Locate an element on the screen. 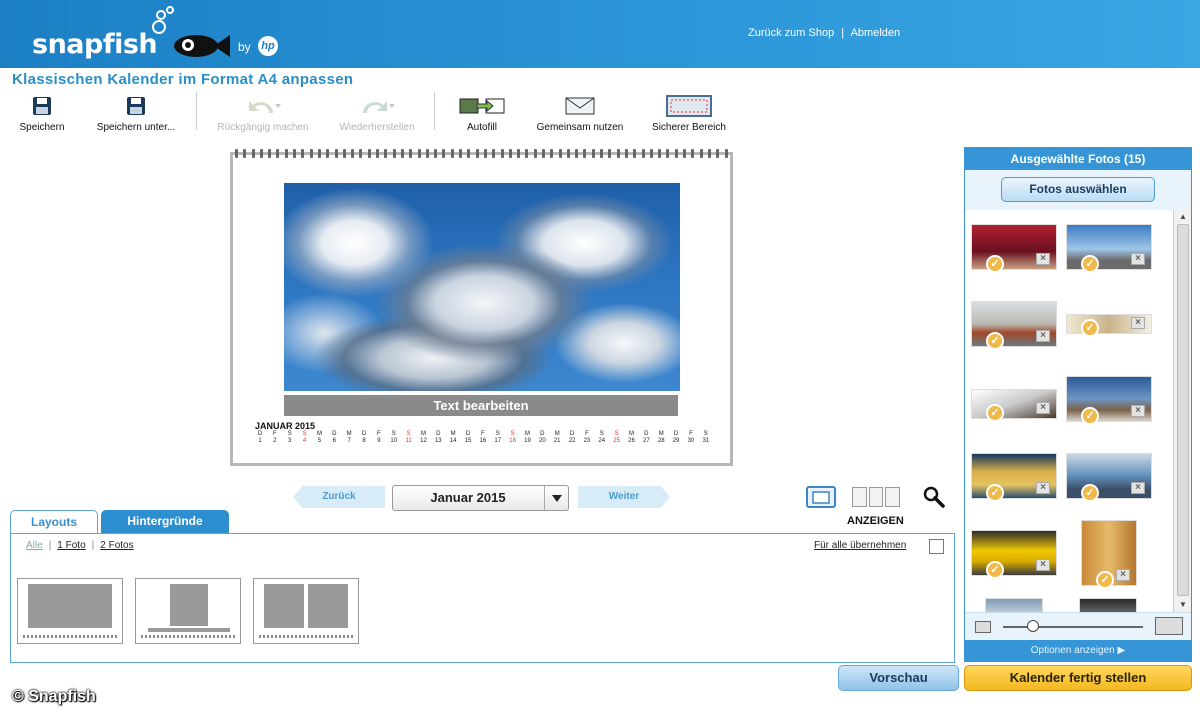  day-number: 6 is located at coordinates (334, 441).